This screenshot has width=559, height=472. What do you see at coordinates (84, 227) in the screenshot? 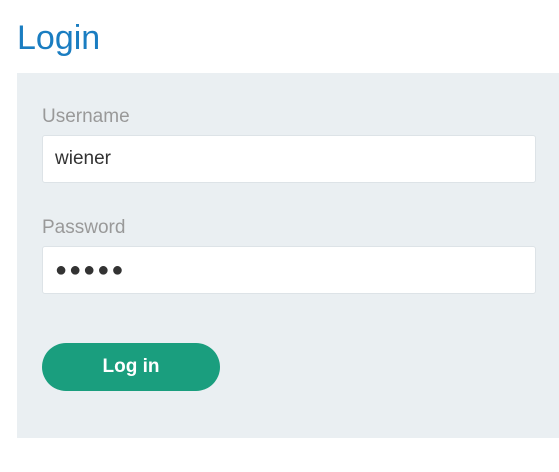
I see `password-label: Password` at bounding box center [84, 227].